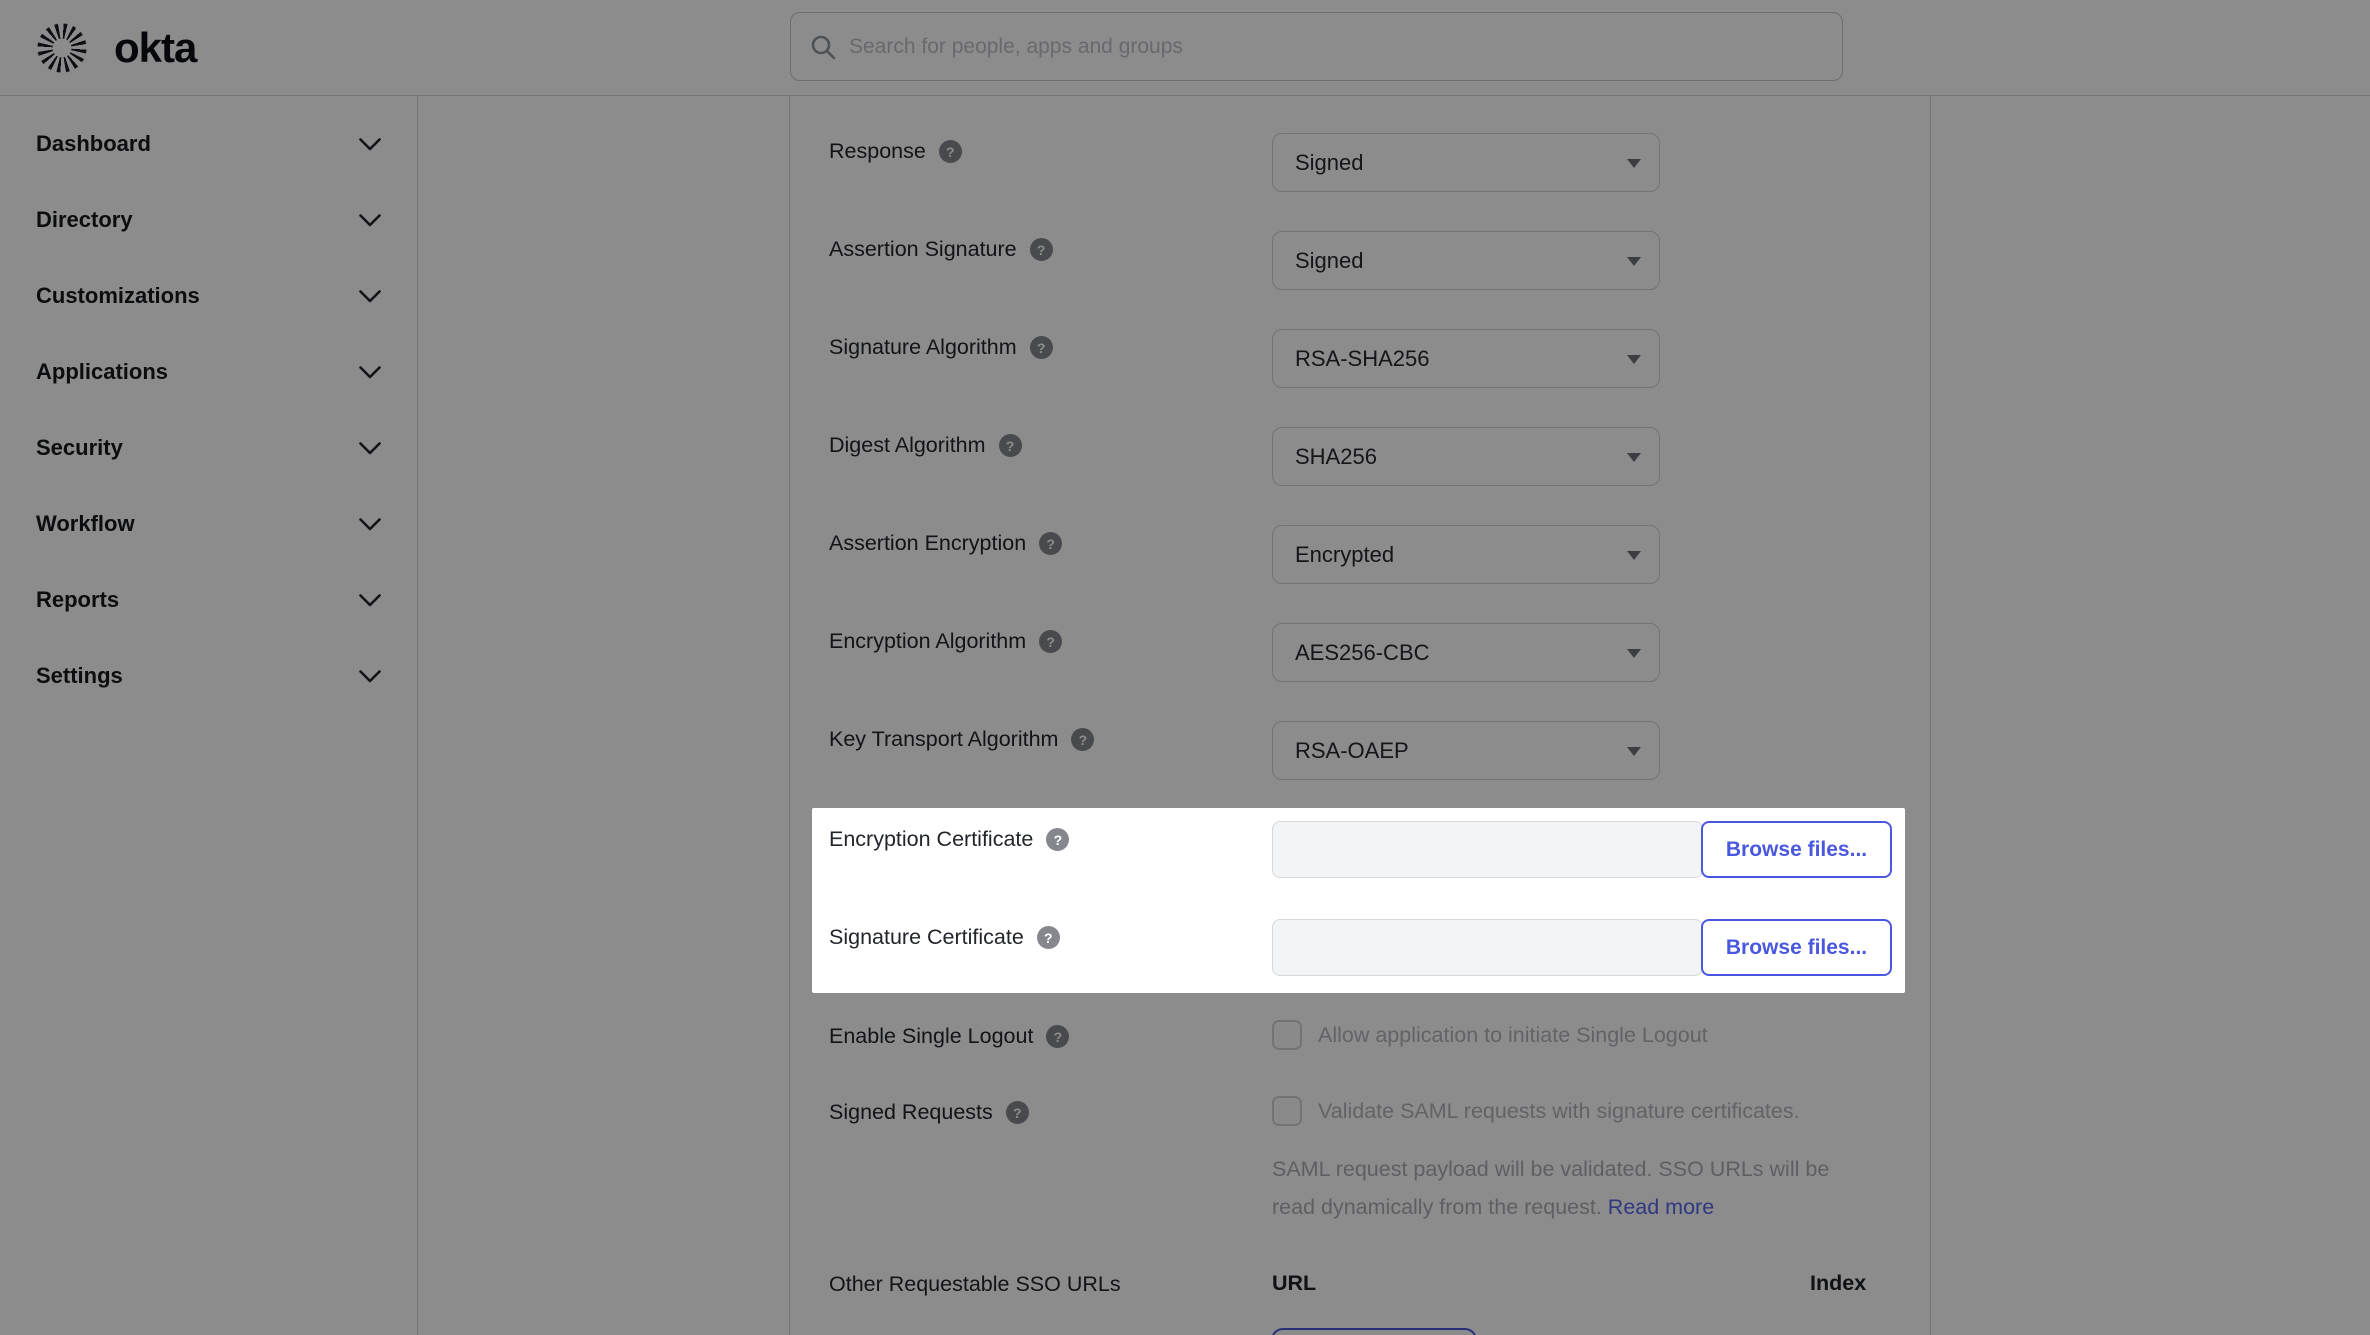  What do you see at coordinates (208, 372) in the screenshot?
I see `sidebar-item-applications: Applications` at bounding box center [208, 372].